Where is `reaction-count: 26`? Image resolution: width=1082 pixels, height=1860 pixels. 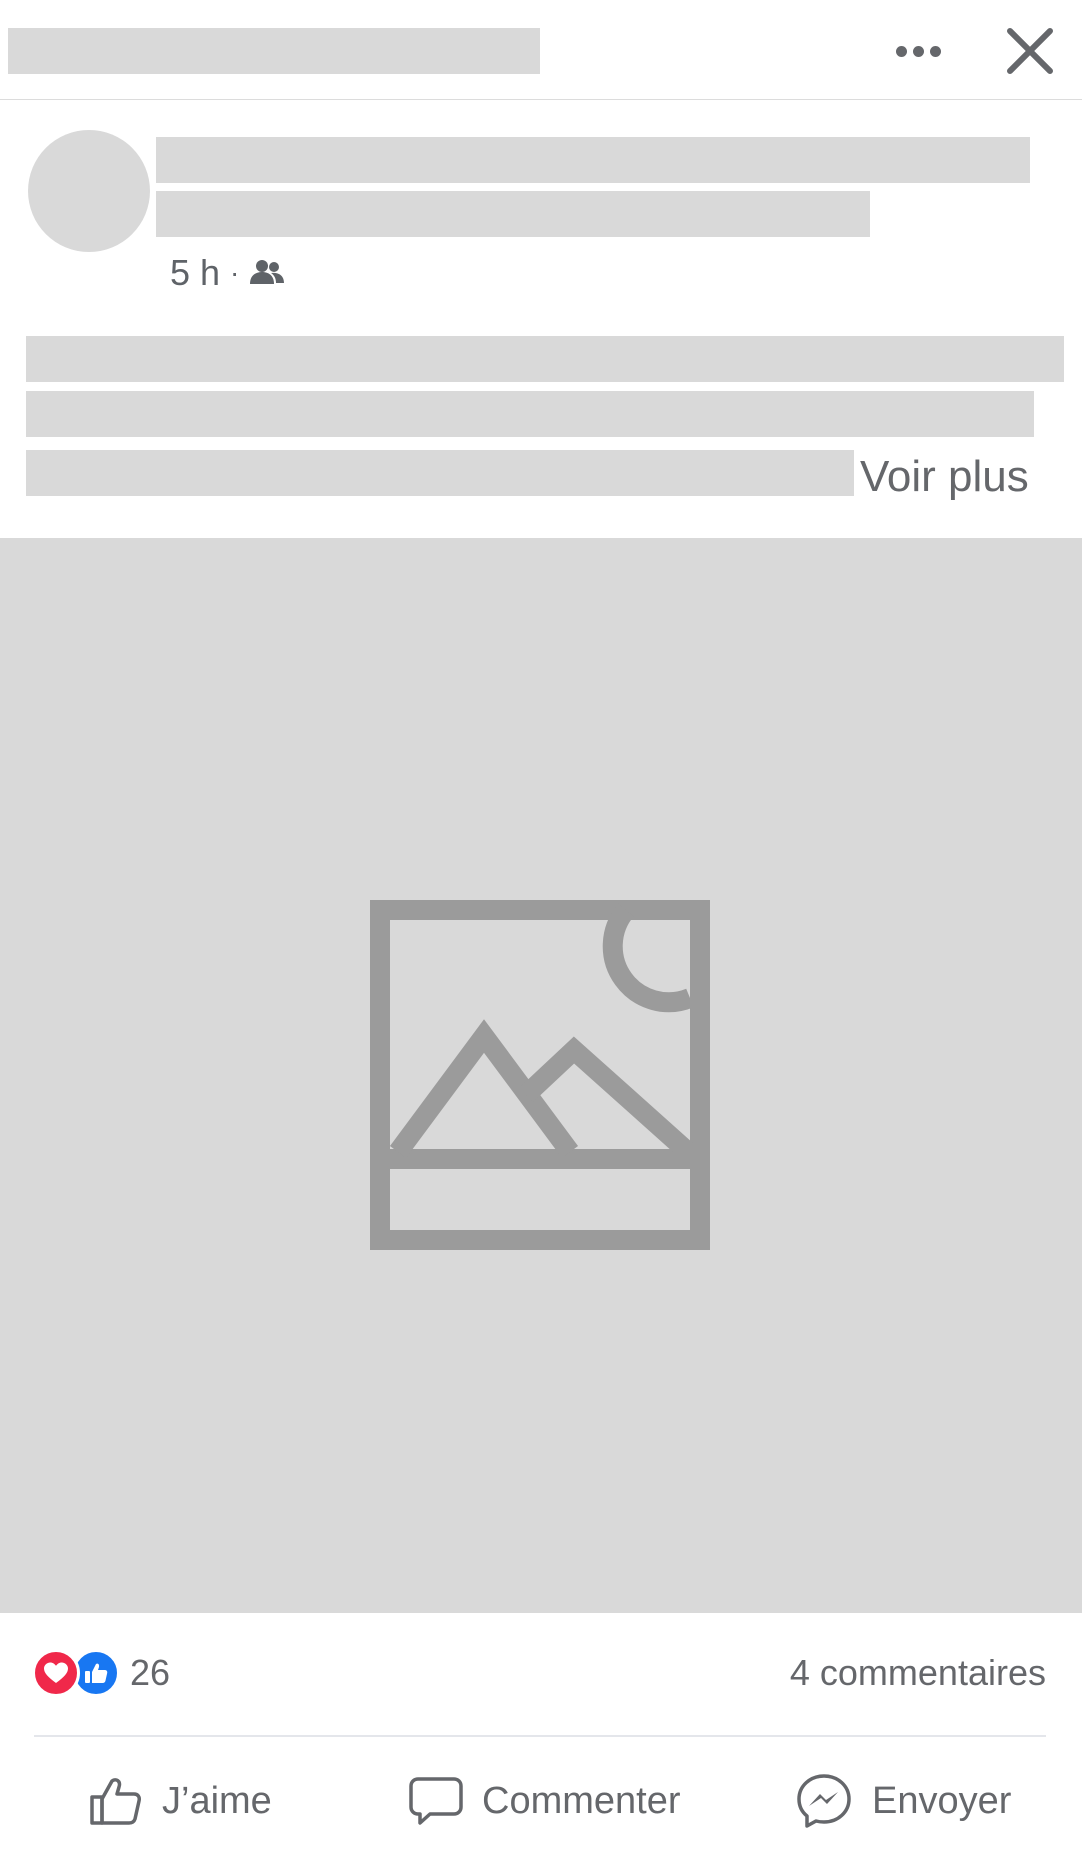 reaction-count: 26 is located at coordinates (150, 1672).